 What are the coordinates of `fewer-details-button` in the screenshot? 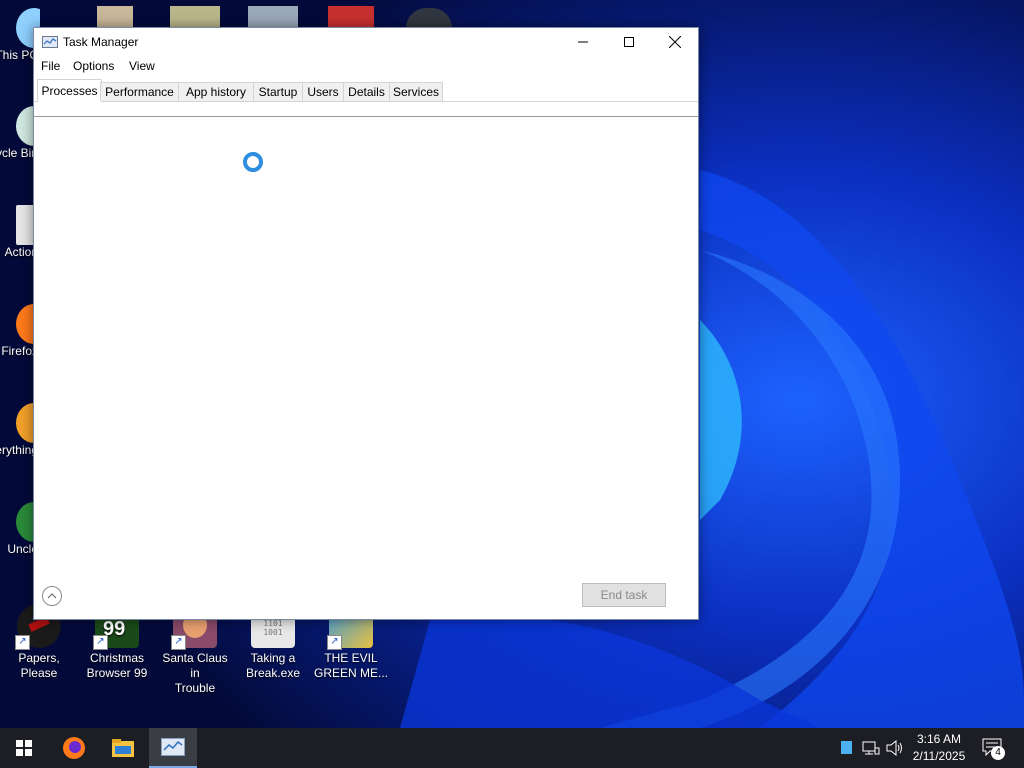 It's located at (52, 596).